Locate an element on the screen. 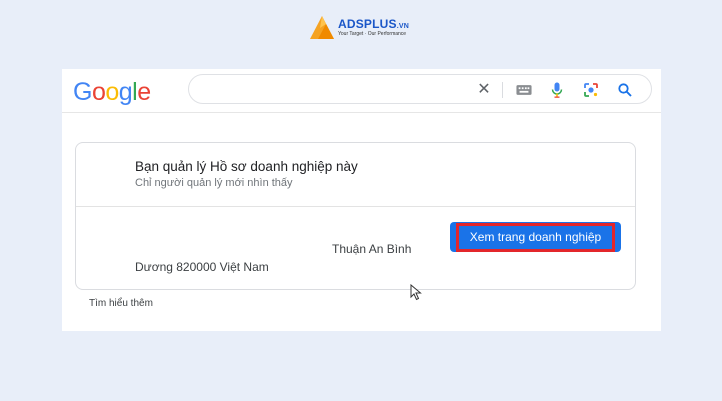  google-logo: Google is located at coordinates (112, 92).